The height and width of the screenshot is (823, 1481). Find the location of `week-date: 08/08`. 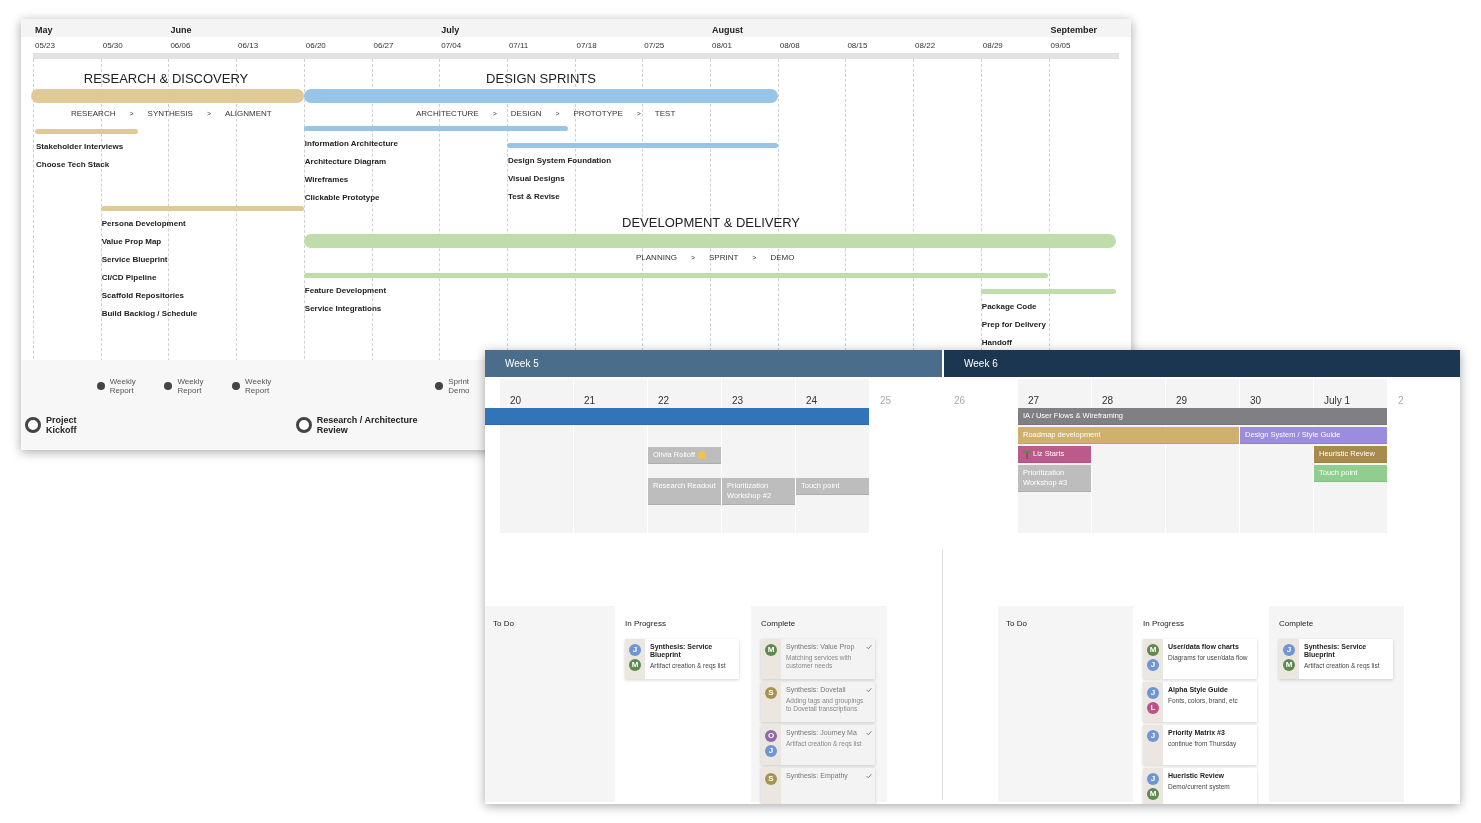

week-date: 08/08 is located at coordinates (789, 46).